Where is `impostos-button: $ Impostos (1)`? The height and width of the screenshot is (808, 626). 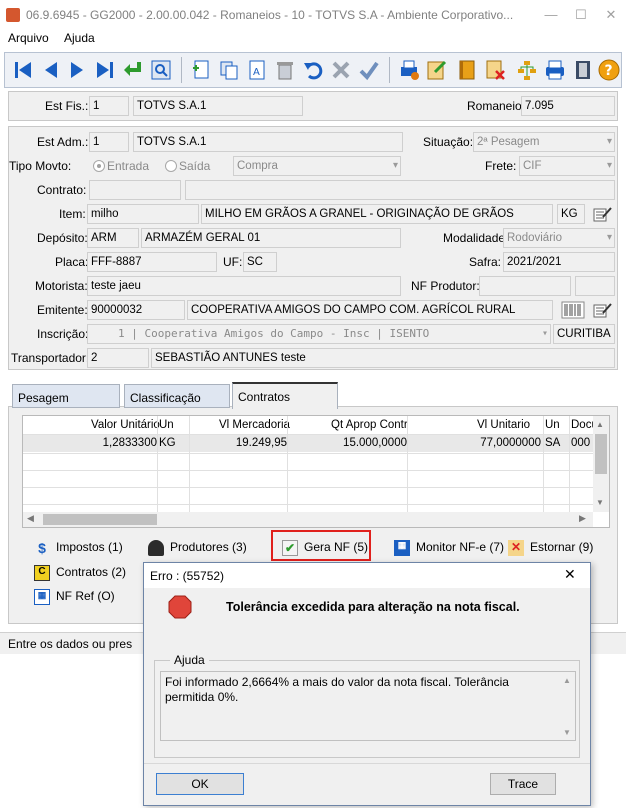 impostos-button: $ Impostos (1) is located at coordinates (78, 548).